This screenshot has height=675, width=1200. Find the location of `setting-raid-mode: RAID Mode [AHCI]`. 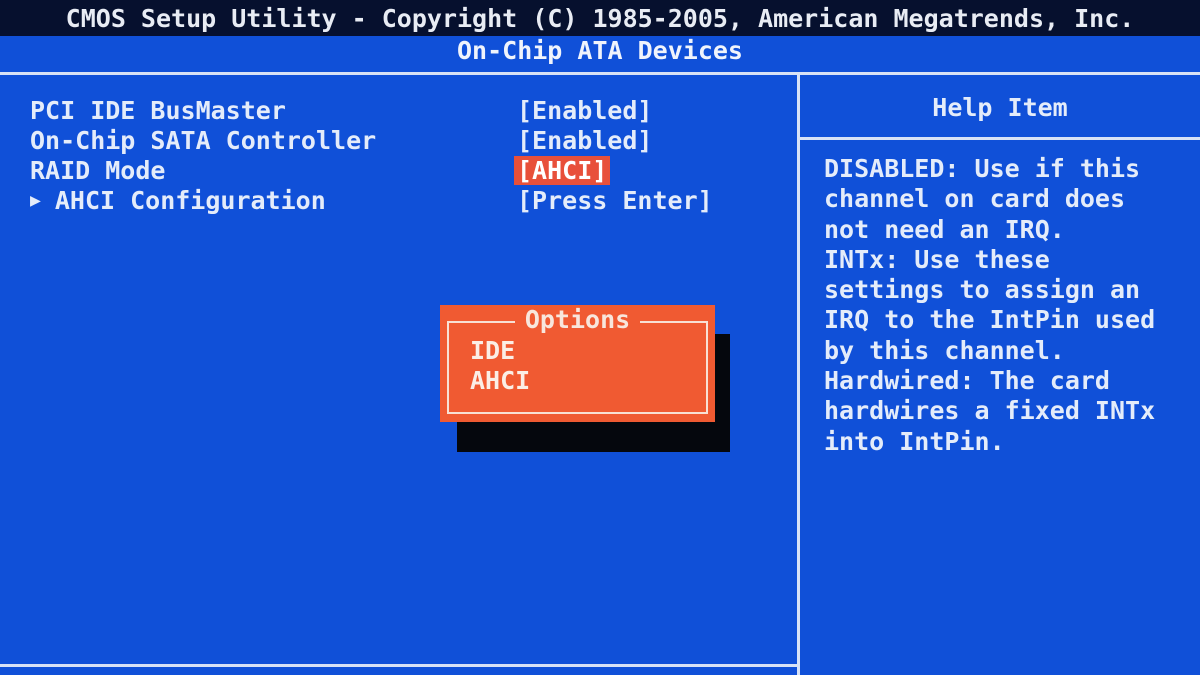

setting-raid-mode: RAID Mode [AHCI] is located at coordinates (395, 171).